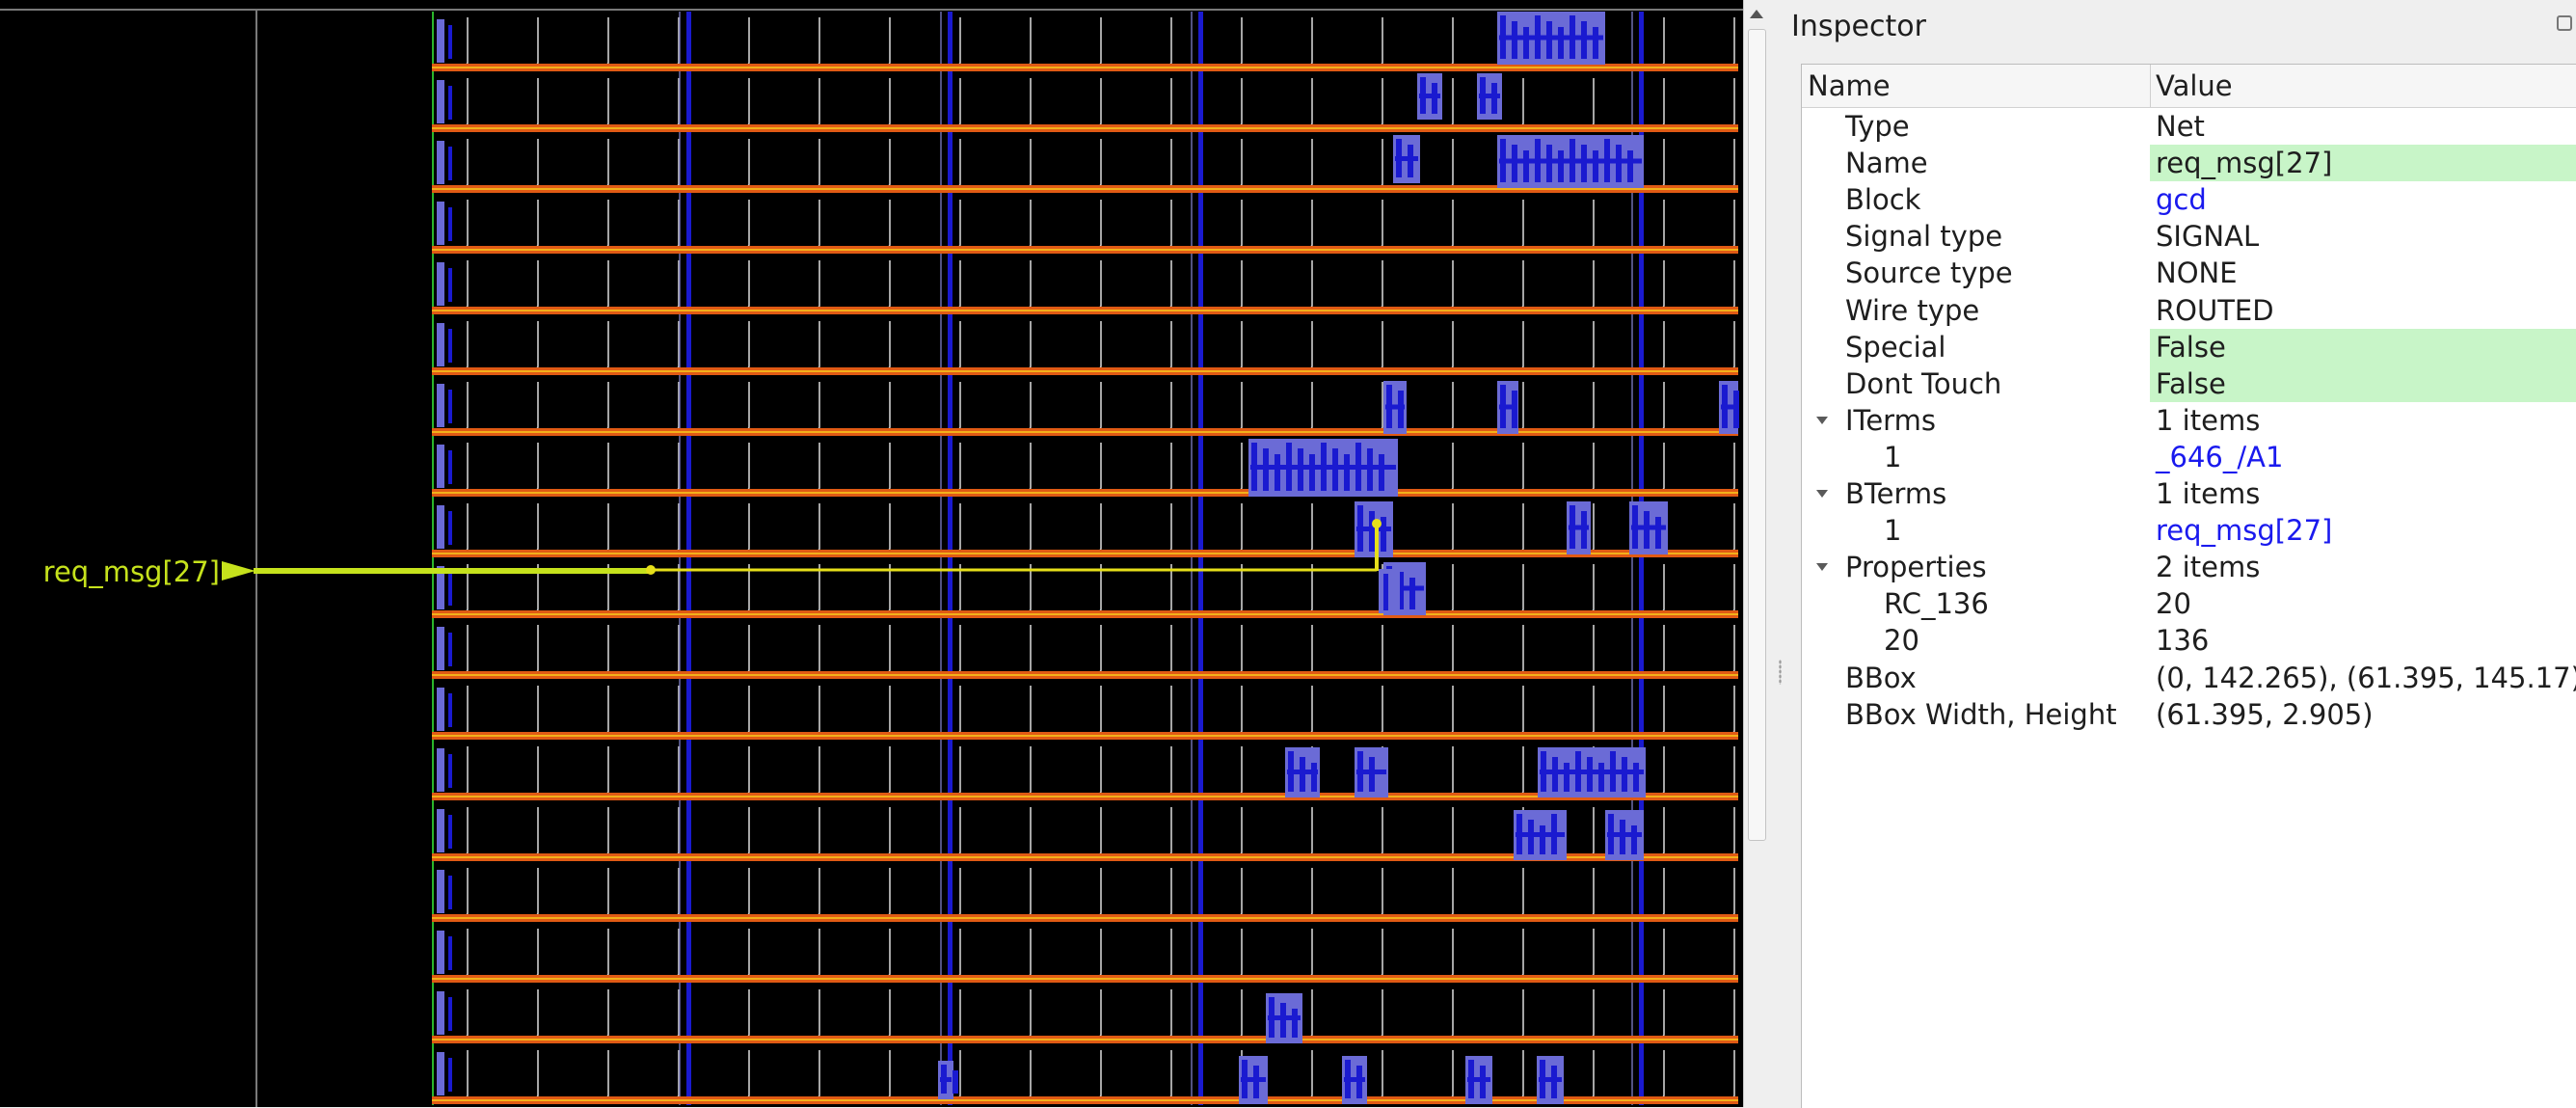  Describe the element at coordinates (1757, 14) in the screenshot. I see `scroll-up-arrow-icon` at that location.